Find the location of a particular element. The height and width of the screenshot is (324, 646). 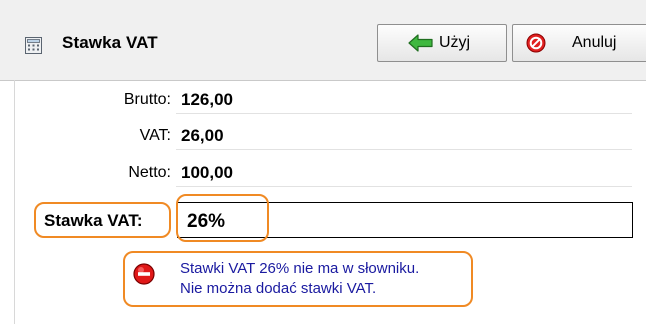

rate-value: 26% is located at coordinates (206, 222).